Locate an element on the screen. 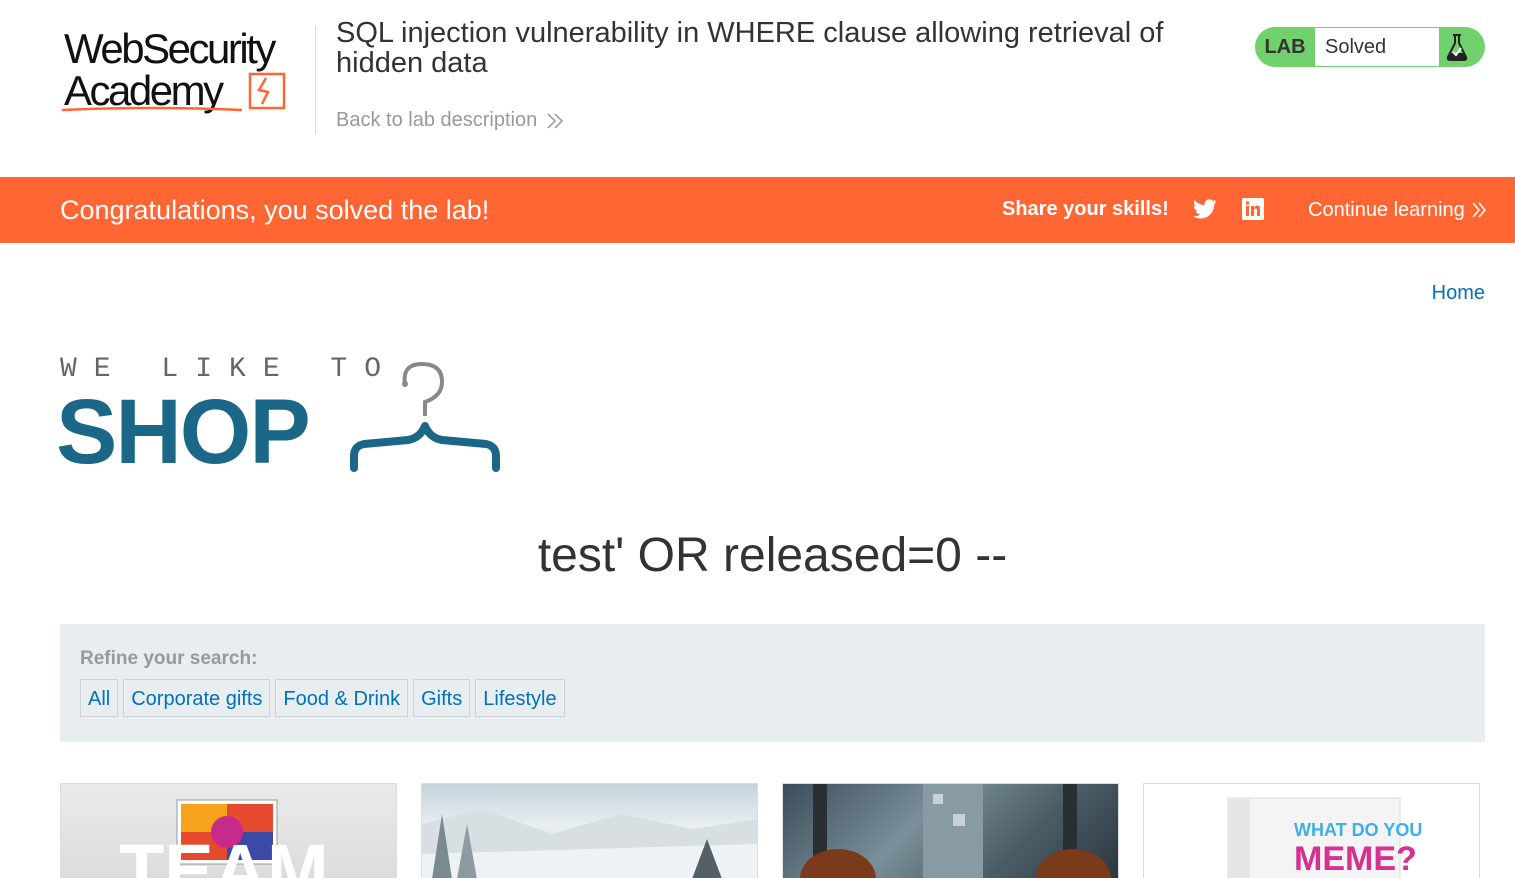  shoes-over-city-image is located at coordinates (955, 831).